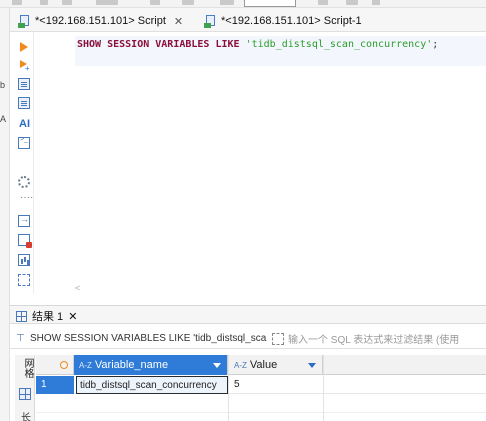 The width and height of the screenshot is (486, 421). I want to click on sql-string-literal: 'tidb_distsql_scan_concurrency', so click(339, 44).